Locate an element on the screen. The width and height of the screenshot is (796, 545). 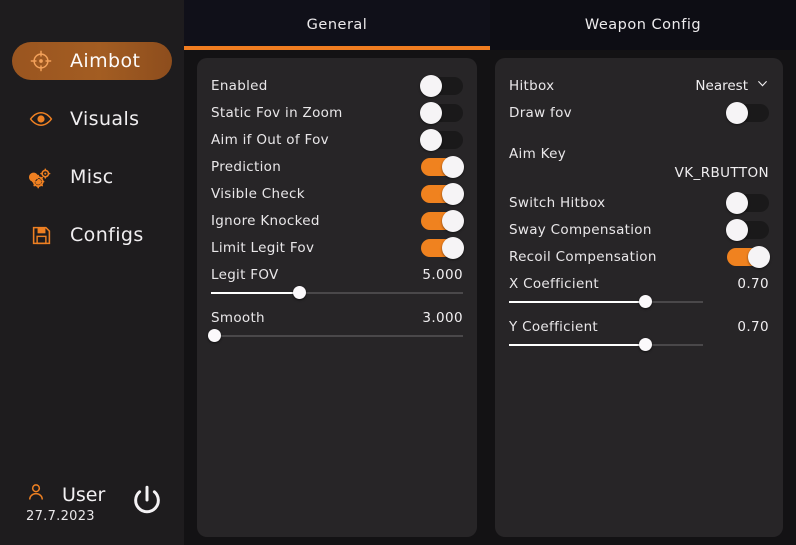
setting-label: Switch Hitbox is located at coordinates (557, 202).